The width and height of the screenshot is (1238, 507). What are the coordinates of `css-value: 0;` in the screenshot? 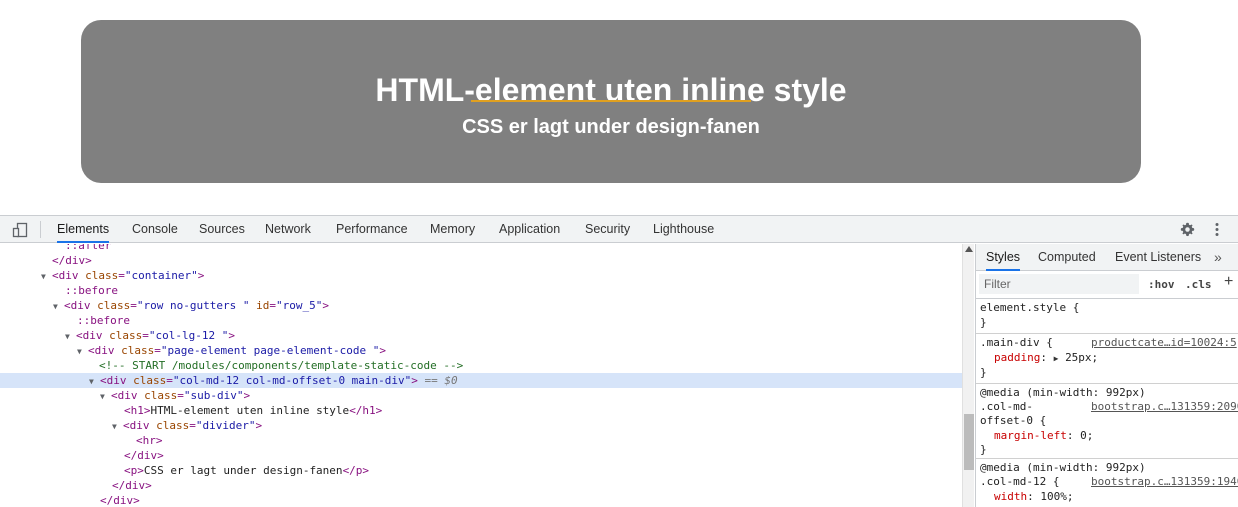 It's located at (1086, 435).